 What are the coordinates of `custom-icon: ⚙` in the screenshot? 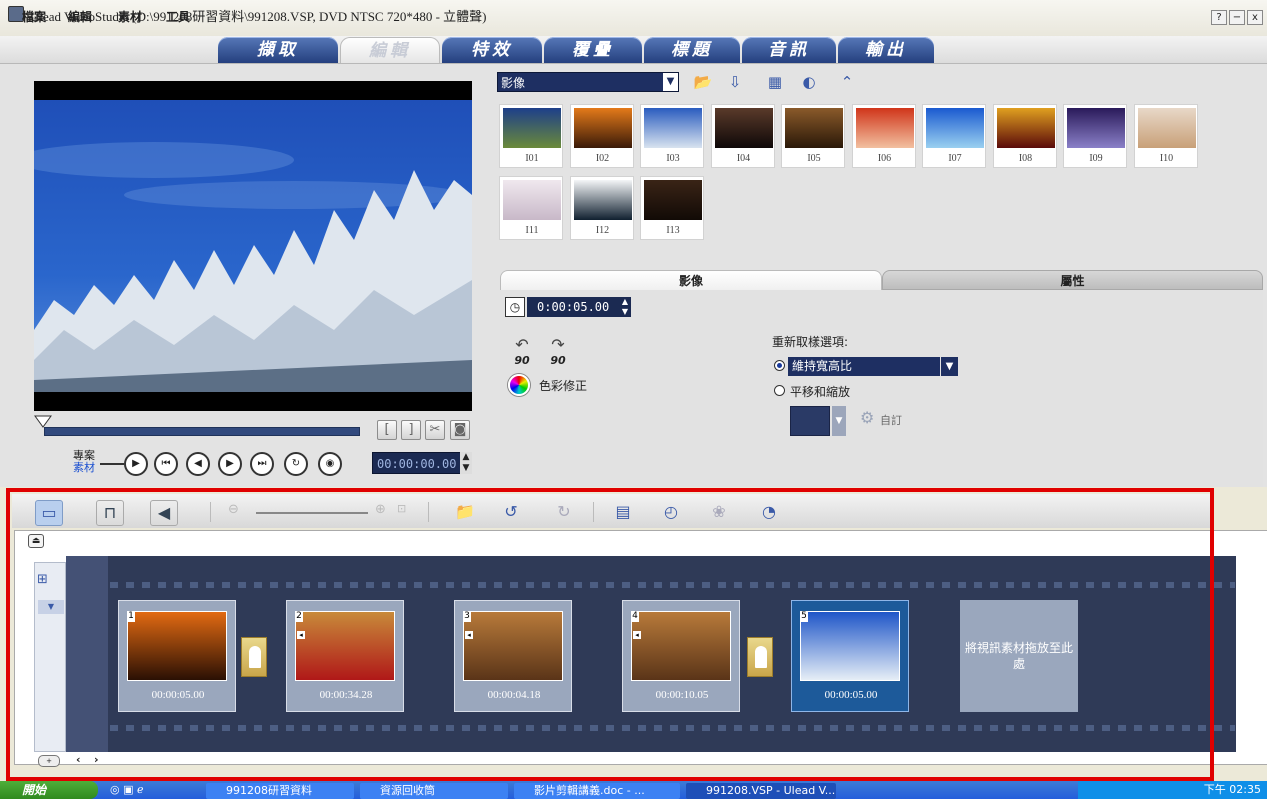 It's located at (870, 418).